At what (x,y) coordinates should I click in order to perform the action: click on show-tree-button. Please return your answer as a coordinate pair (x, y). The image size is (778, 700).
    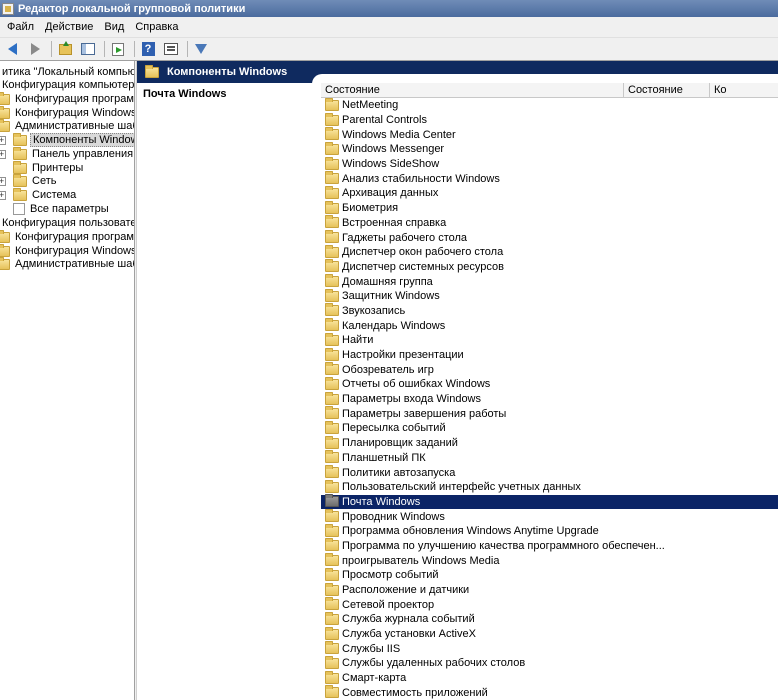
    Looking at the image, I should click on (88, 49).